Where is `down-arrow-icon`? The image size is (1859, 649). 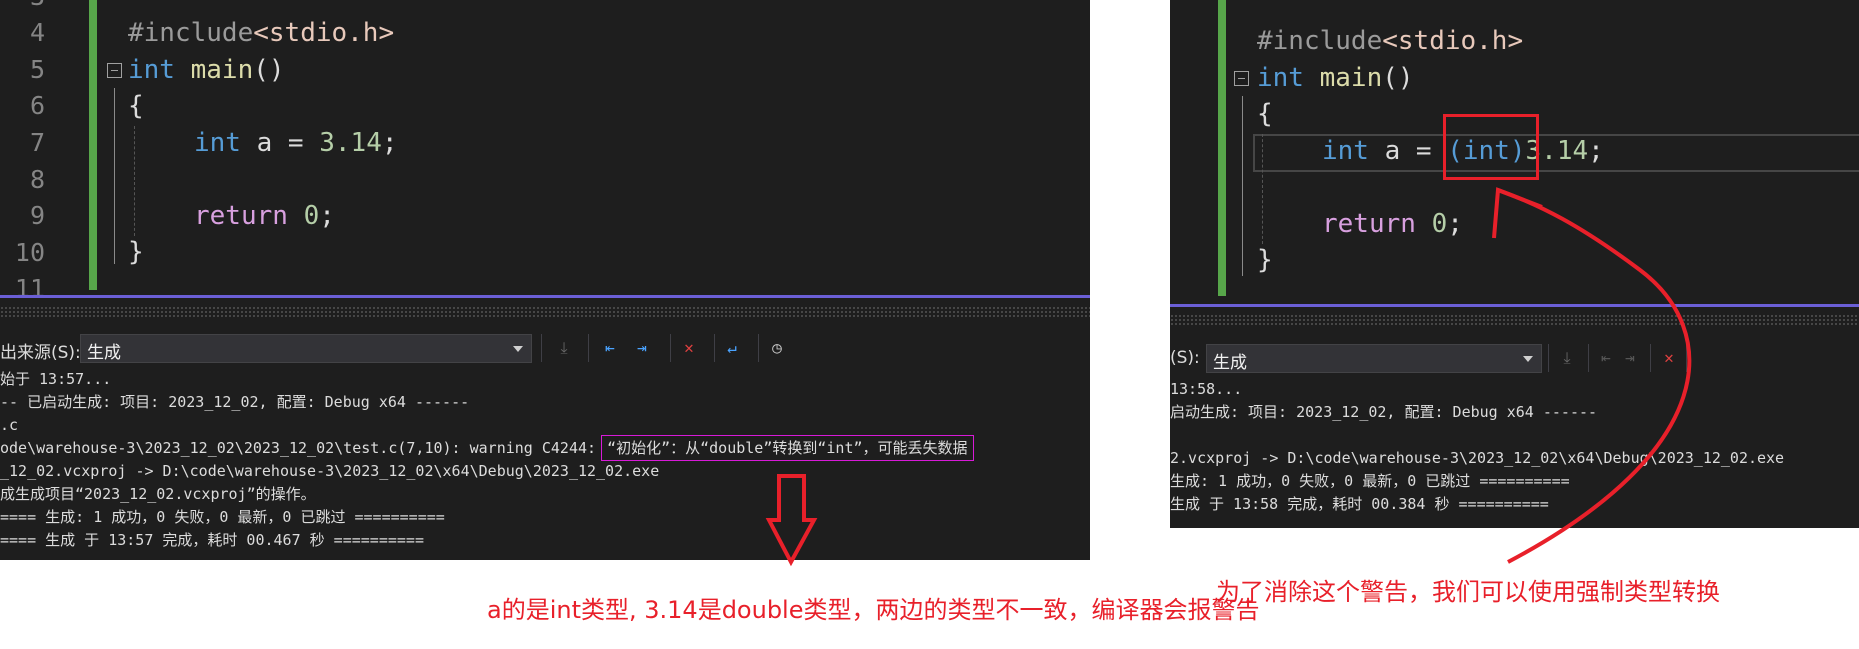 down-arrow-icon is located at coordinates (791, 520).